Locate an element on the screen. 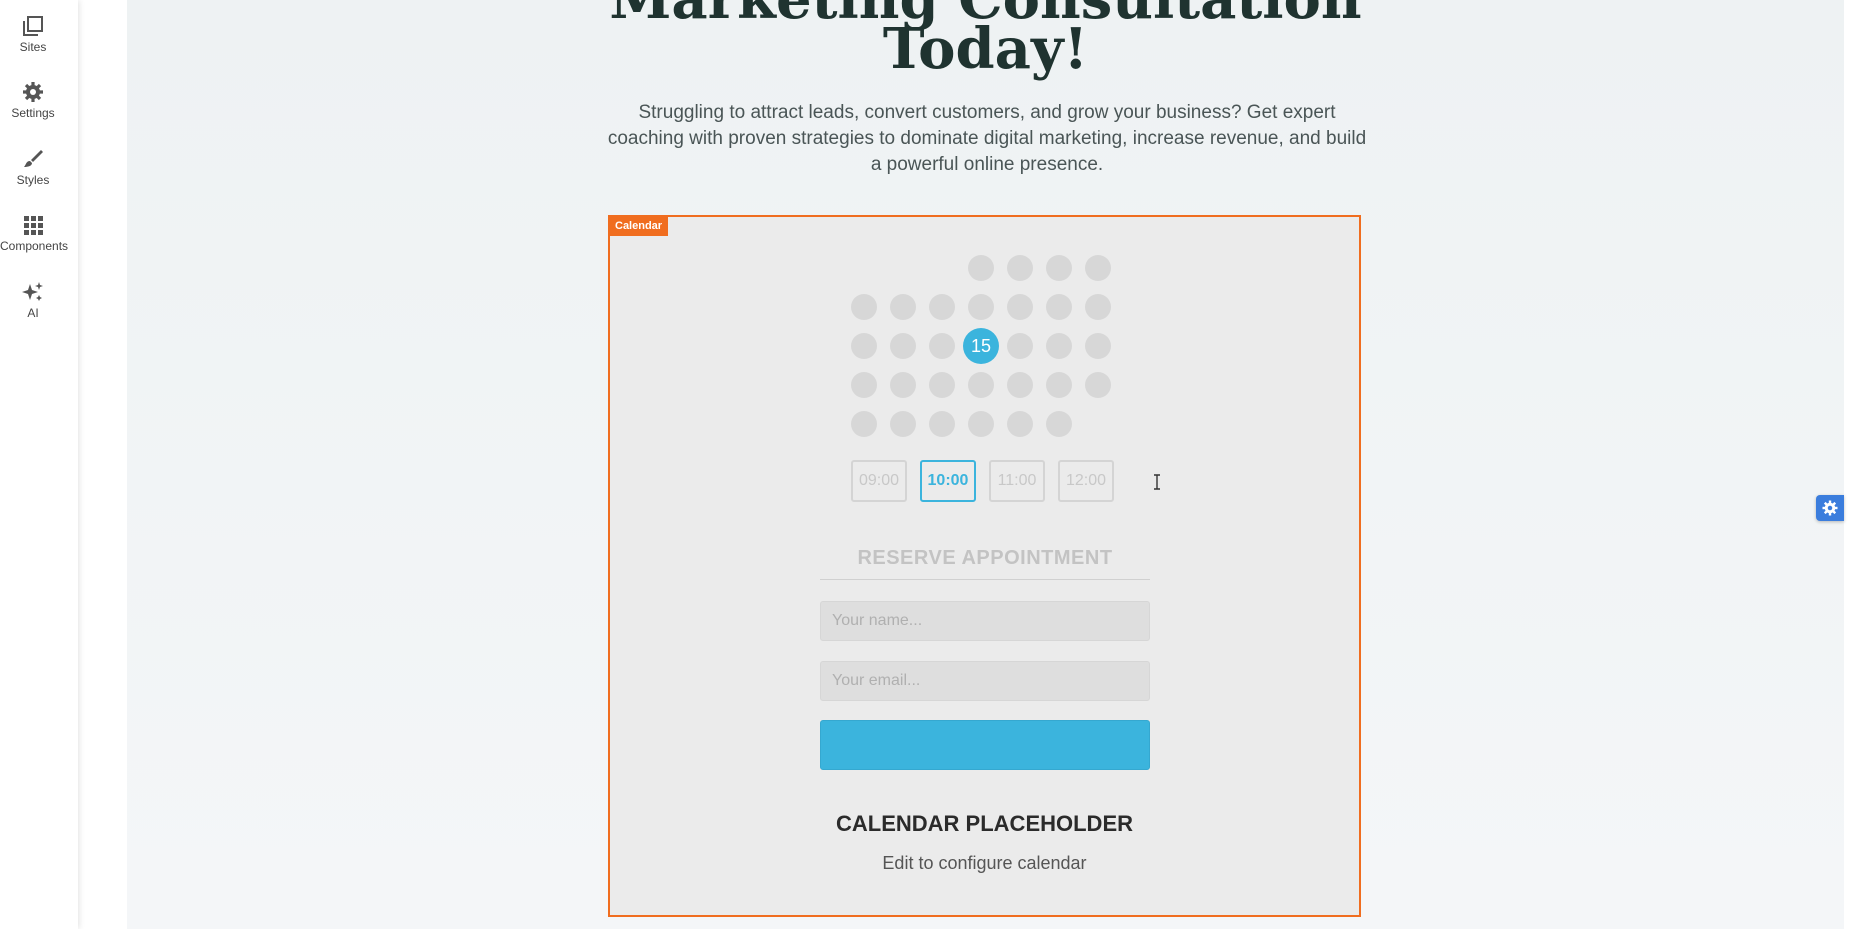 This screenshot has height=929, width=1864. sites-icon is located at coordinates (33, 26).